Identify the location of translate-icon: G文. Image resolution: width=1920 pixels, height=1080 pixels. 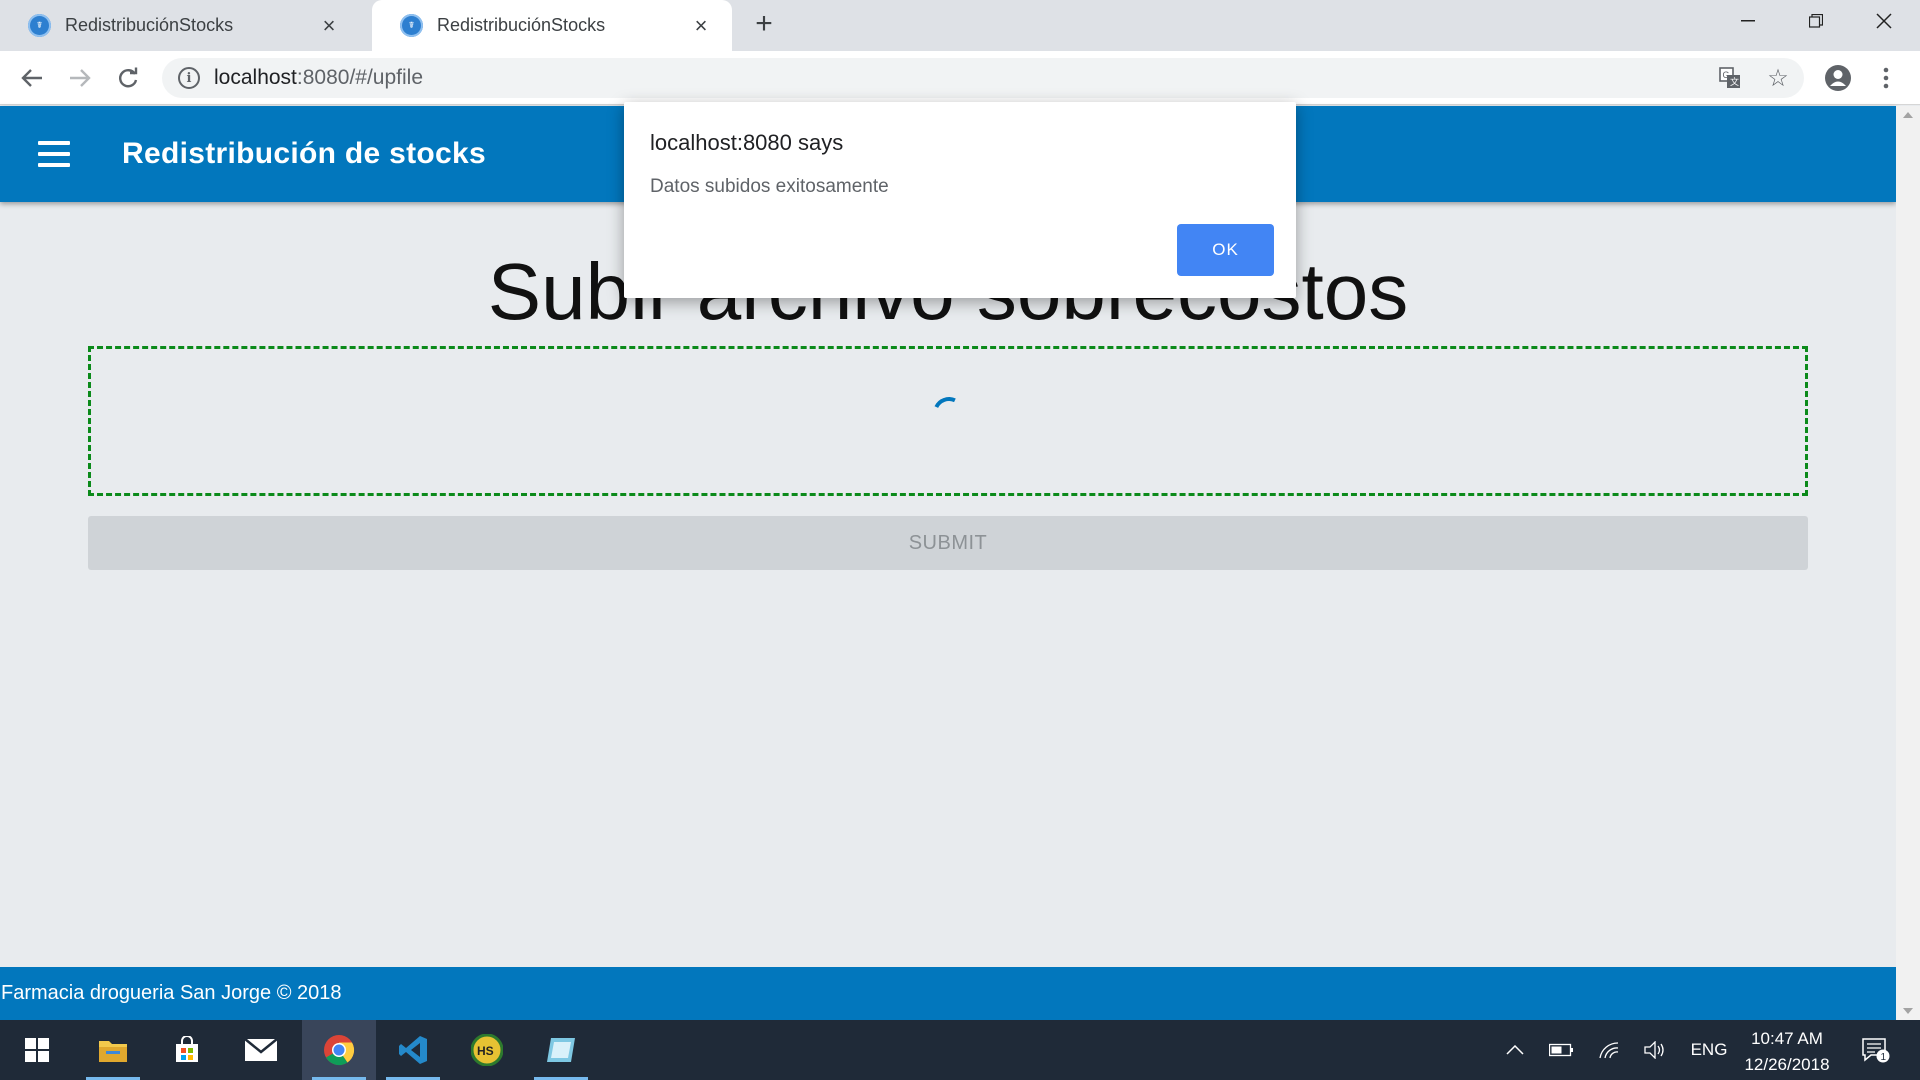
(1730, 78).